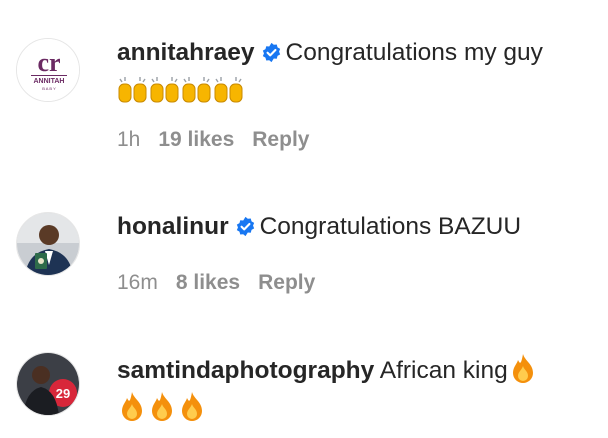  I want to click on comment-text: Congratulations my guy, so click(414, 52).